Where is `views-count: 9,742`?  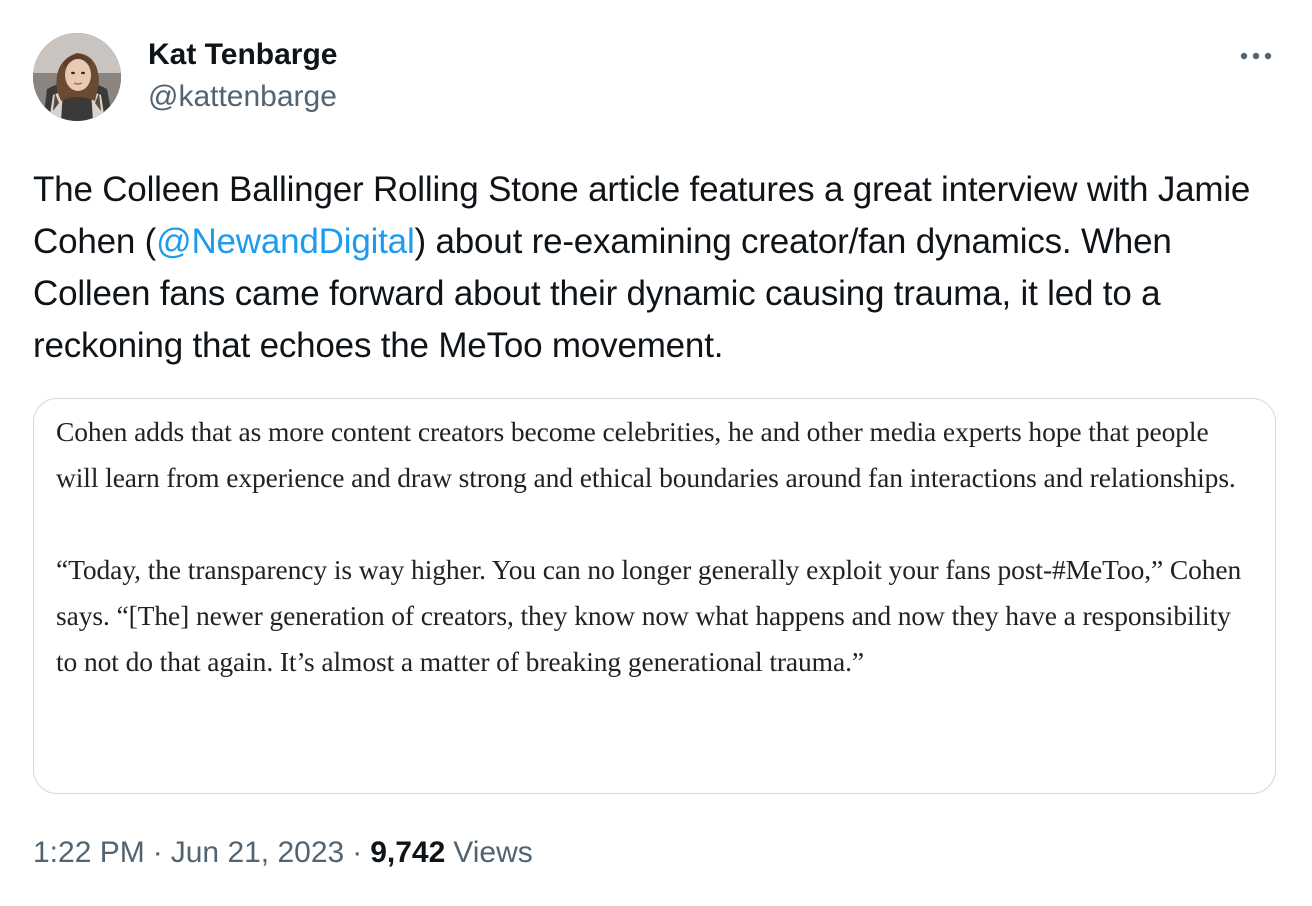 views-count: 9,742 is located at coordinates (407, 853).